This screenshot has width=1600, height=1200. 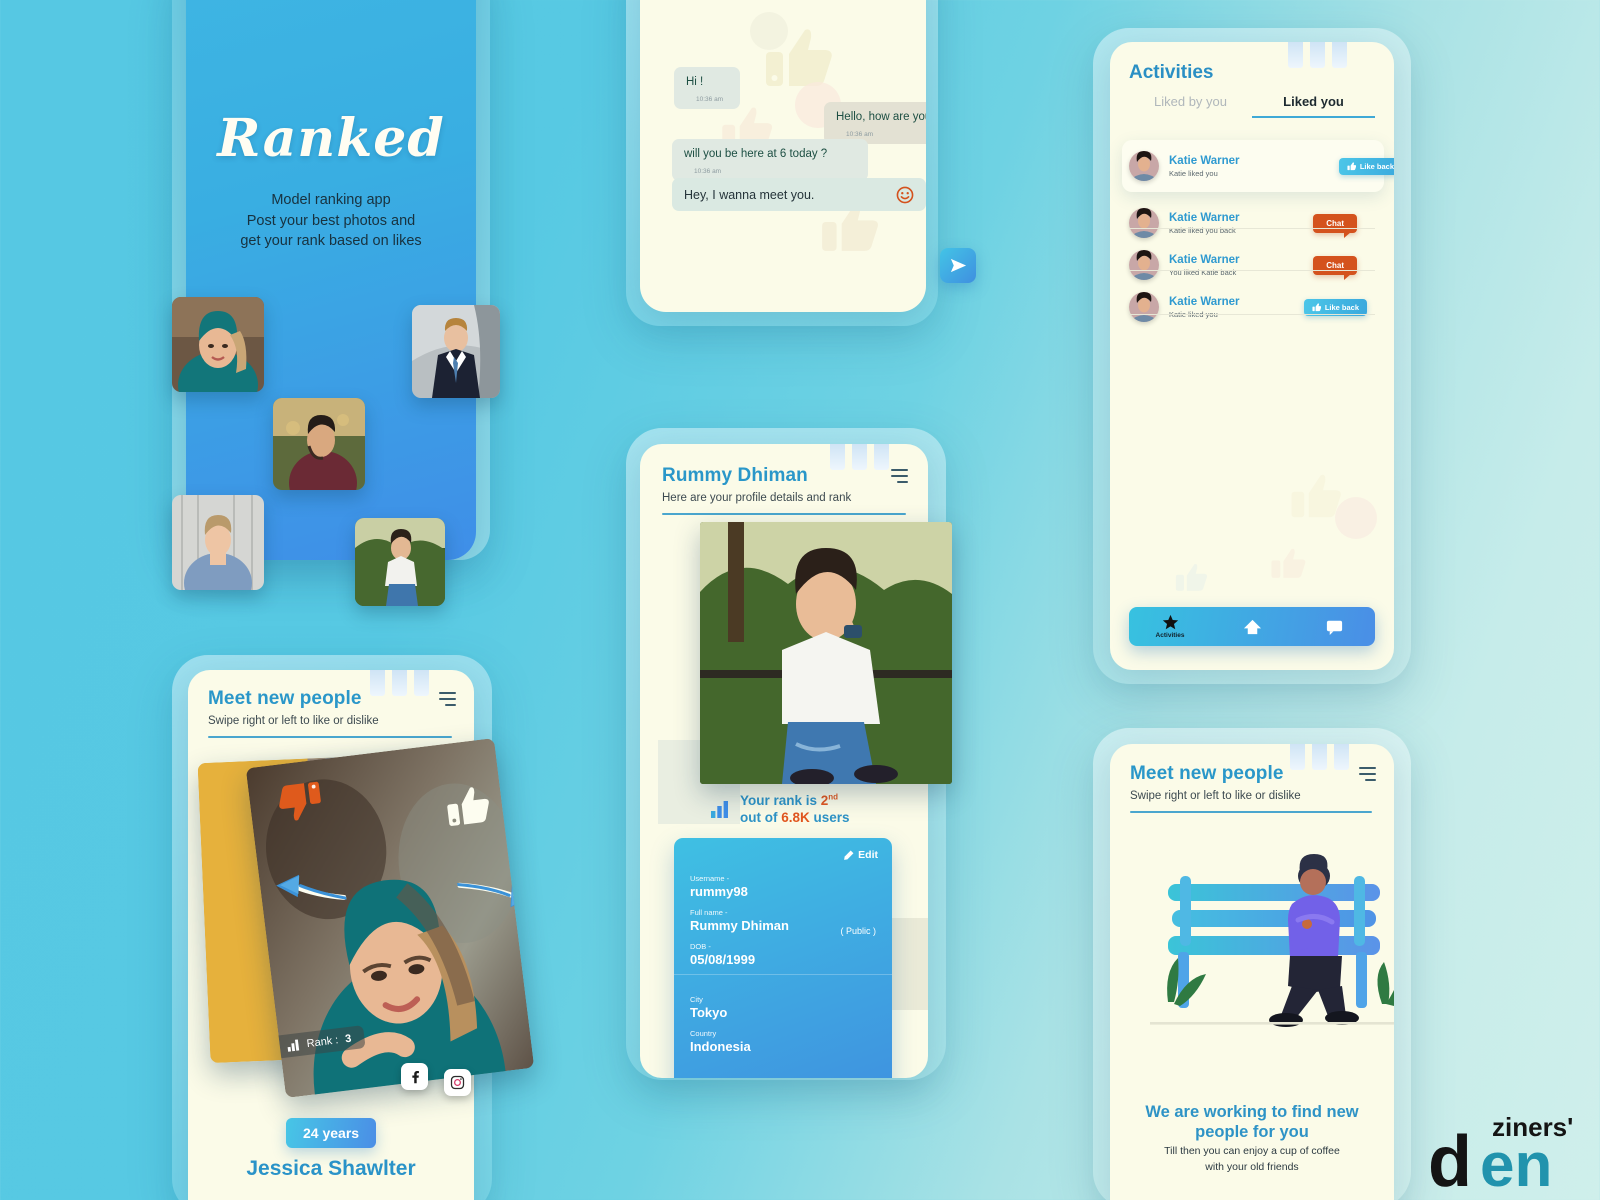 I want to click on rank-text: Your rank is 2nd out of 6.8K users, so click(x=795, y=809).